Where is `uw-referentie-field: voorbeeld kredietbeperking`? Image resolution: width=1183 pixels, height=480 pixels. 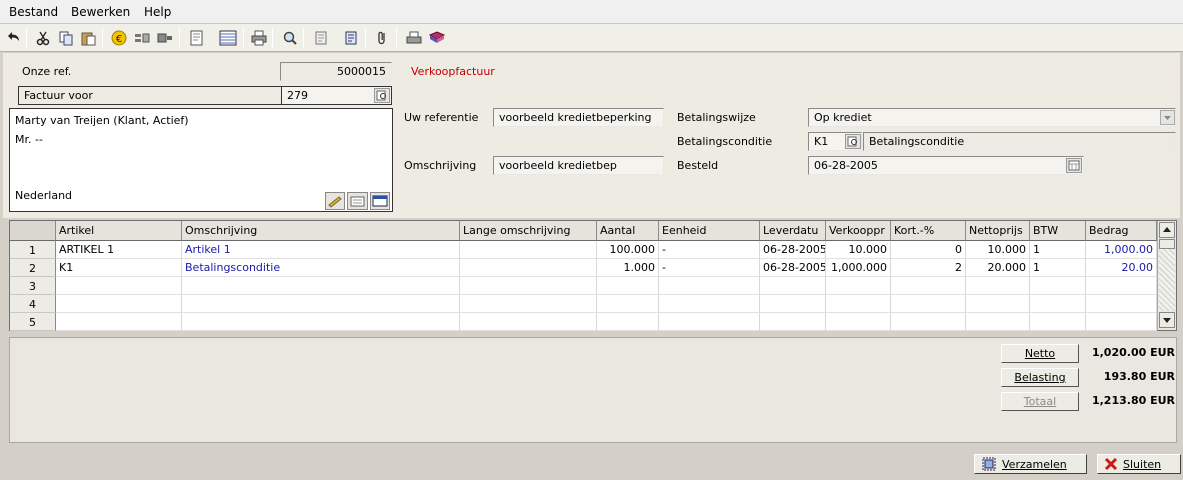 uw-referentie-field: voorbeeld kredietbeperking is located at coordinates (578, 117).